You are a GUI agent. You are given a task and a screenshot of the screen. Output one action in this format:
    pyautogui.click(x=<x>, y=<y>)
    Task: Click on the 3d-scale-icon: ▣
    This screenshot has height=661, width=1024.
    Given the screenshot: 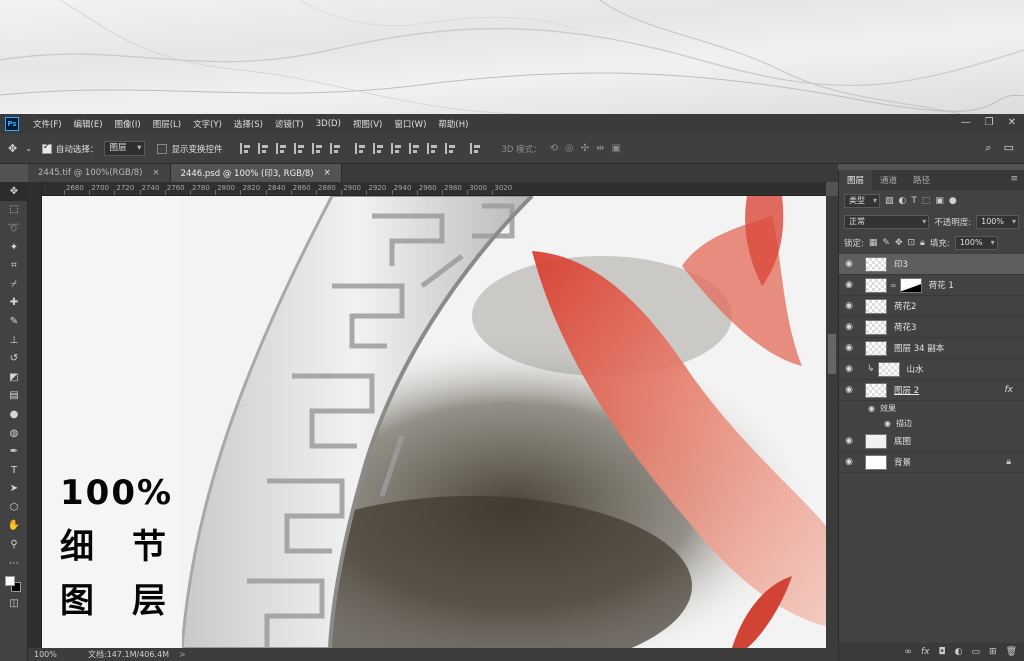 What is the action you would take?
    pyautogui.click(x=616, y=148)
    